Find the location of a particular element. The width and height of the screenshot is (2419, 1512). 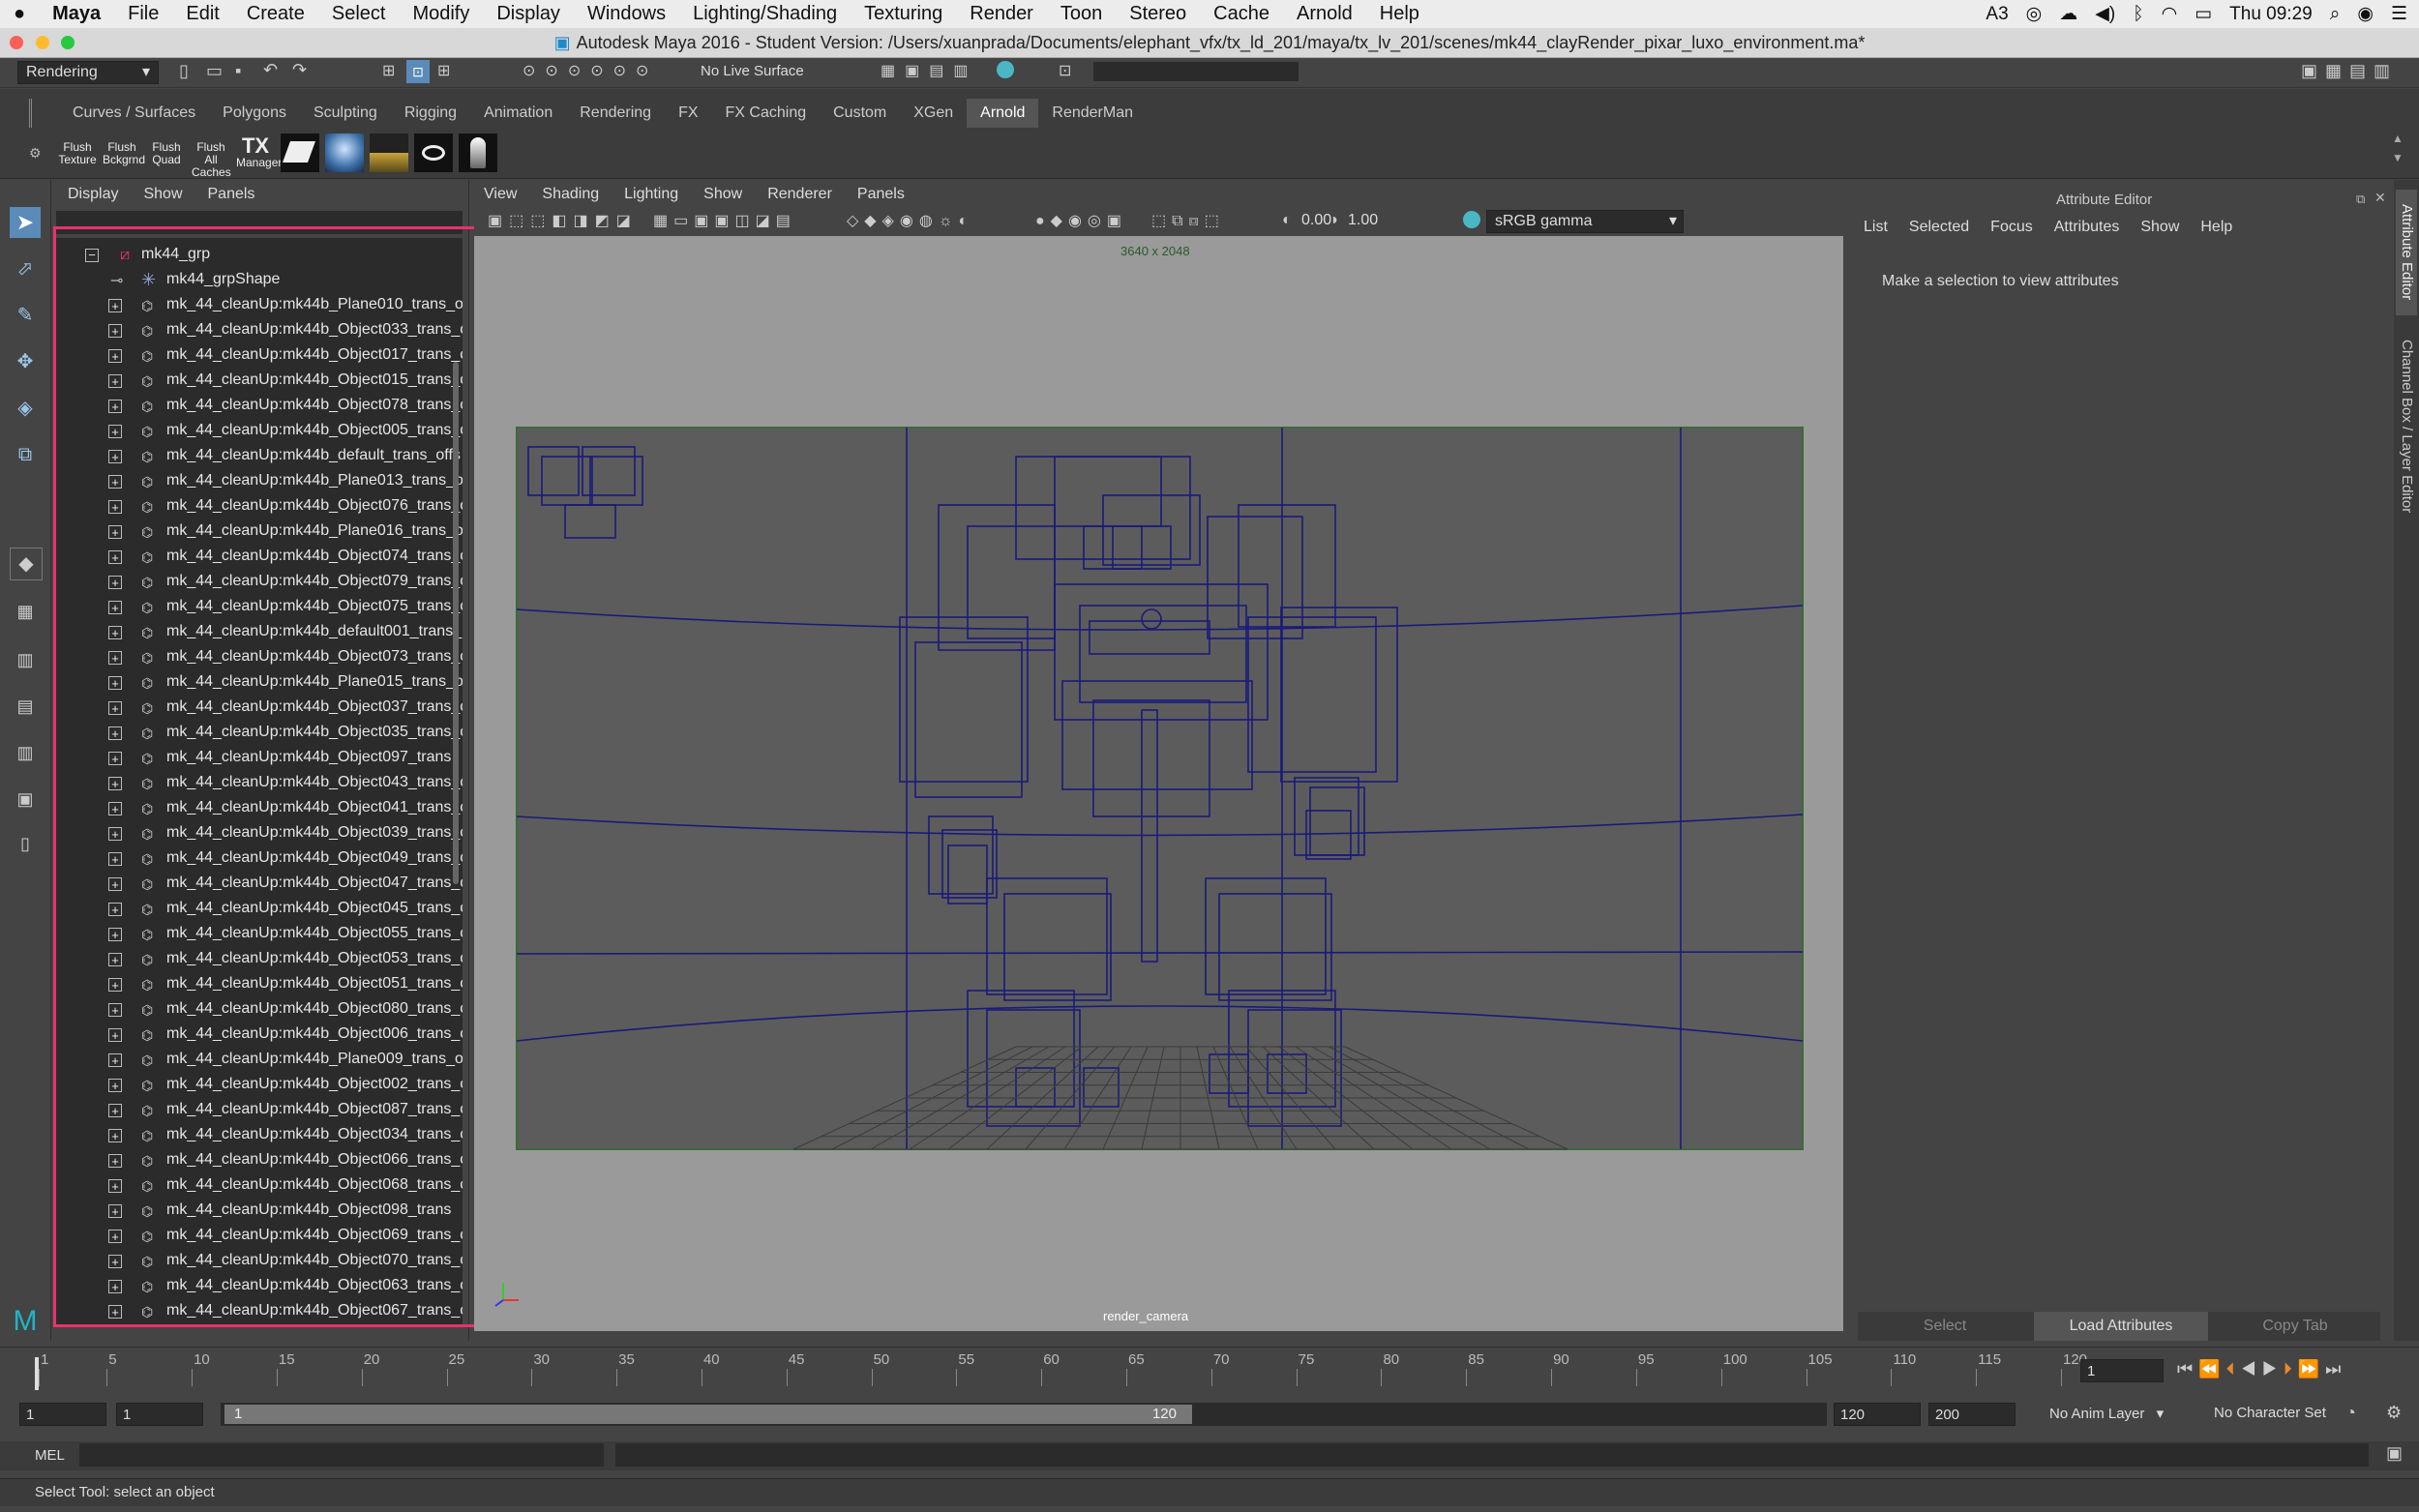

attribute-menu-focus: Focus is located at coordinates (2012, 228).